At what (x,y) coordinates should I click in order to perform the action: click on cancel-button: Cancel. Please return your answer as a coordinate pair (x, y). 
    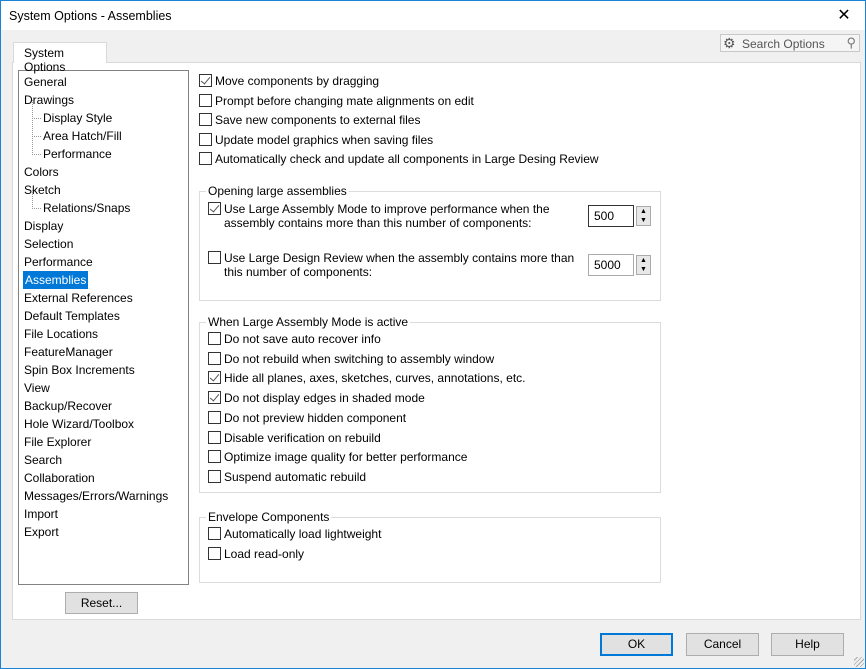
    Looking at the image, I should click on (722, 644).